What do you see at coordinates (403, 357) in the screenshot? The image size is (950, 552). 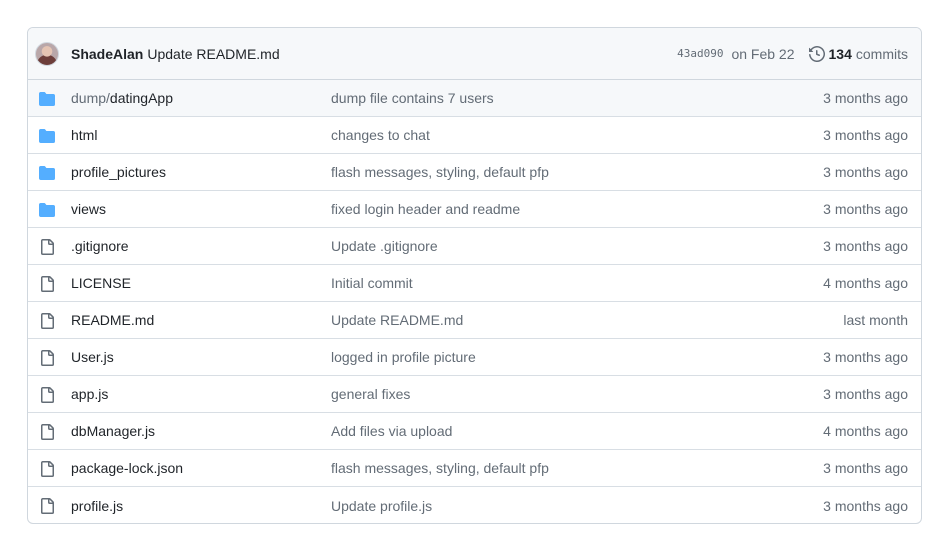 I see `last-commit-message-link: logged in profile picture` at bounding box center [403, 357].